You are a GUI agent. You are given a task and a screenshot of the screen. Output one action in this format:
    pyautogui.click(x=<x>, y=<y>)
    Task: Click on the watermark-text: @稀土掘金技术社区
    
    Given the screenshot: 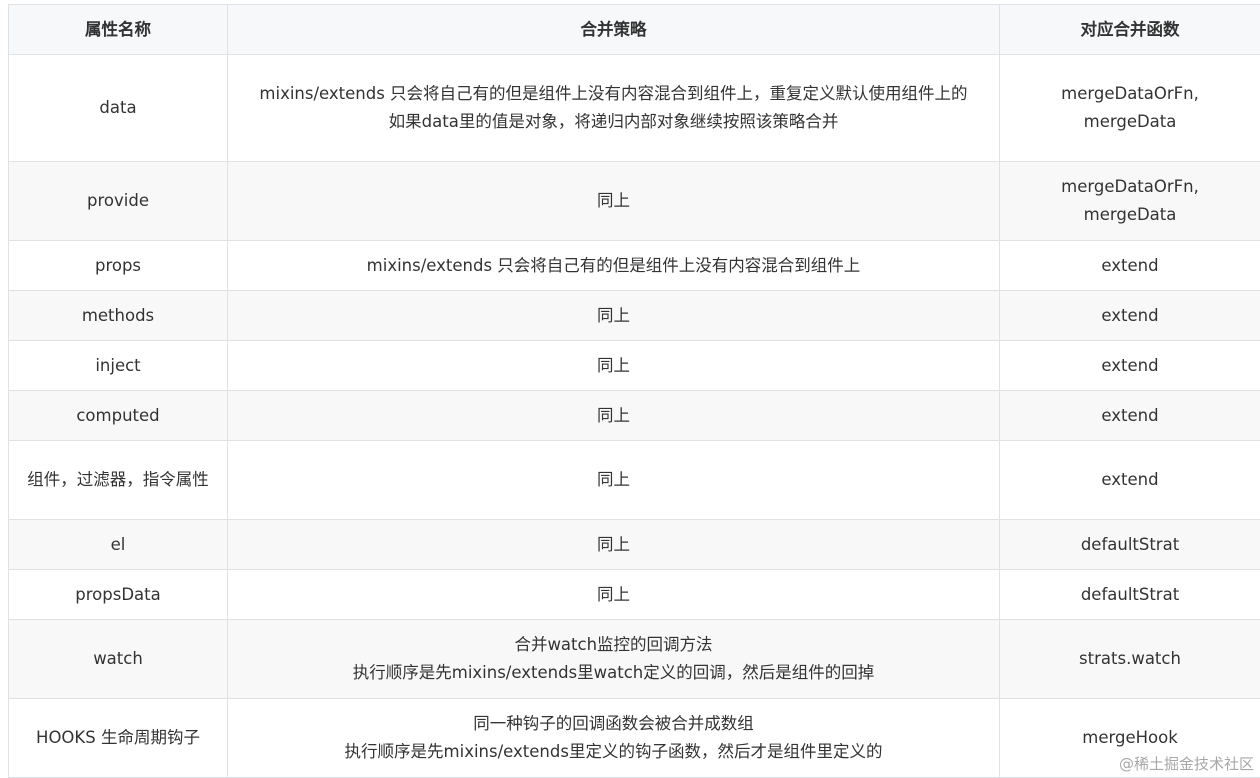 What is the action you would take?
    pyautogui.click(x=1186, y=763)
    